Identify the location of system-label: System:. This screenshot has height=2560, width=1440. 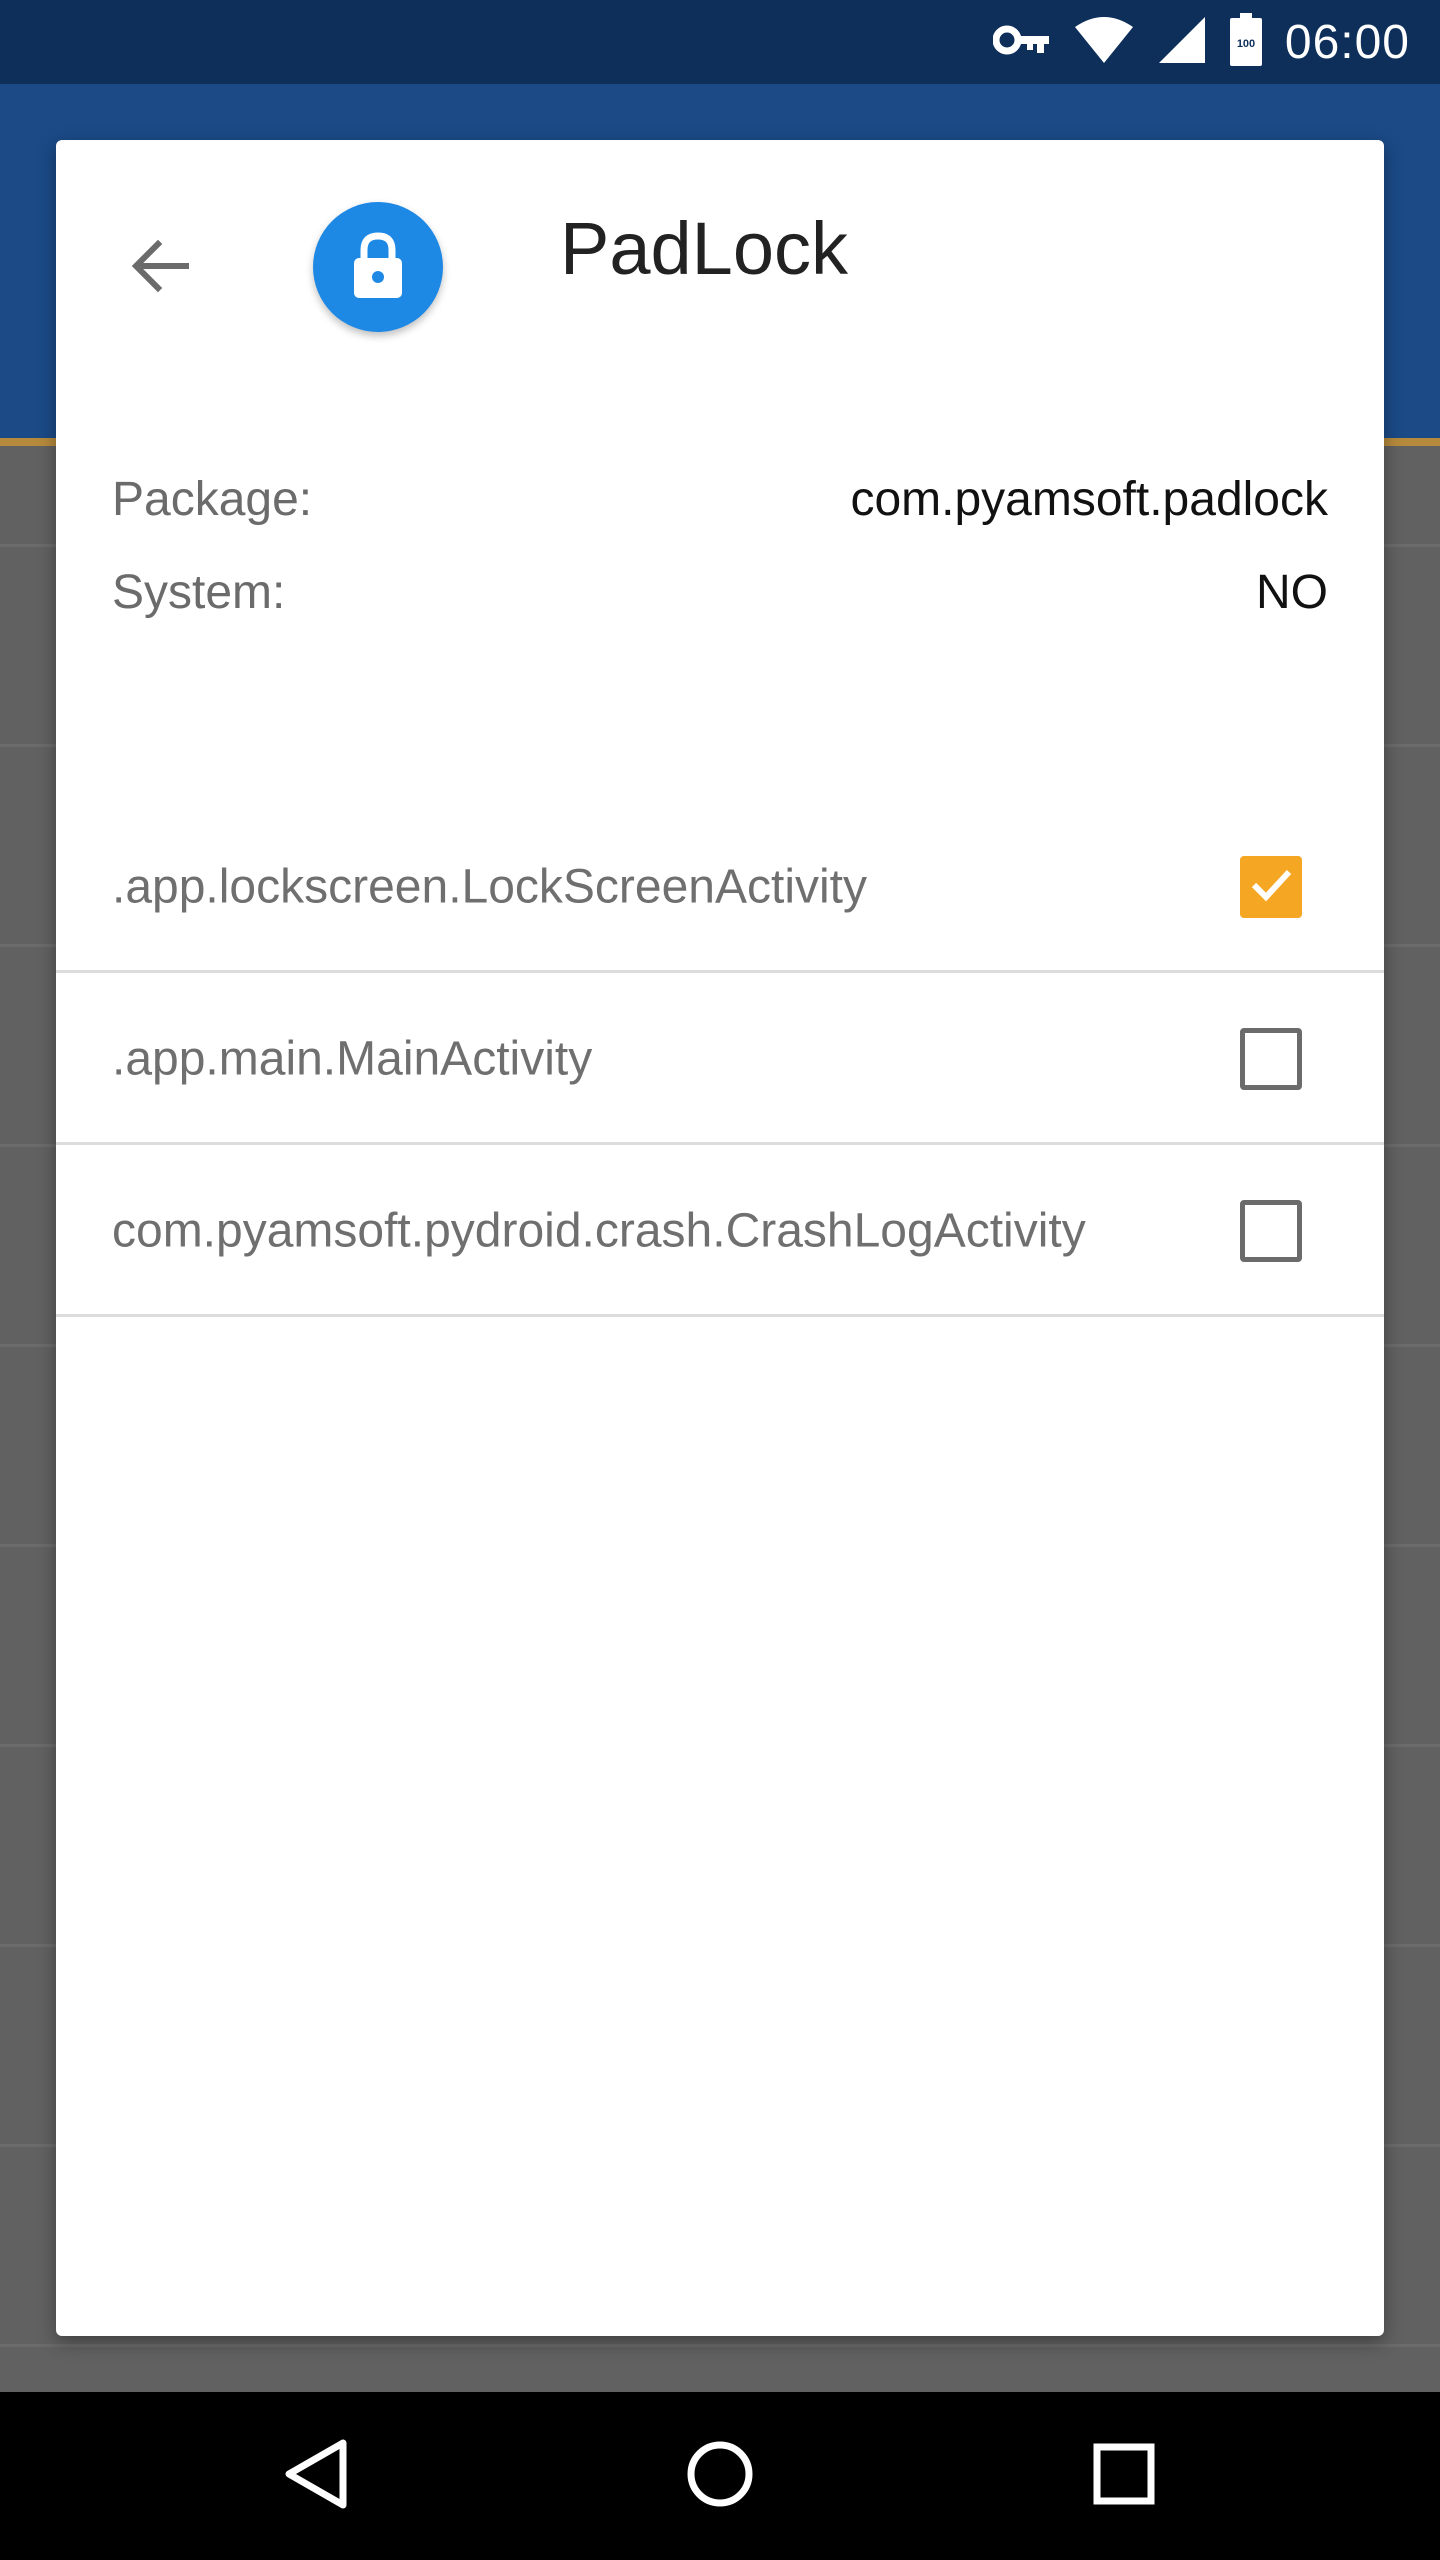
(199, 592).